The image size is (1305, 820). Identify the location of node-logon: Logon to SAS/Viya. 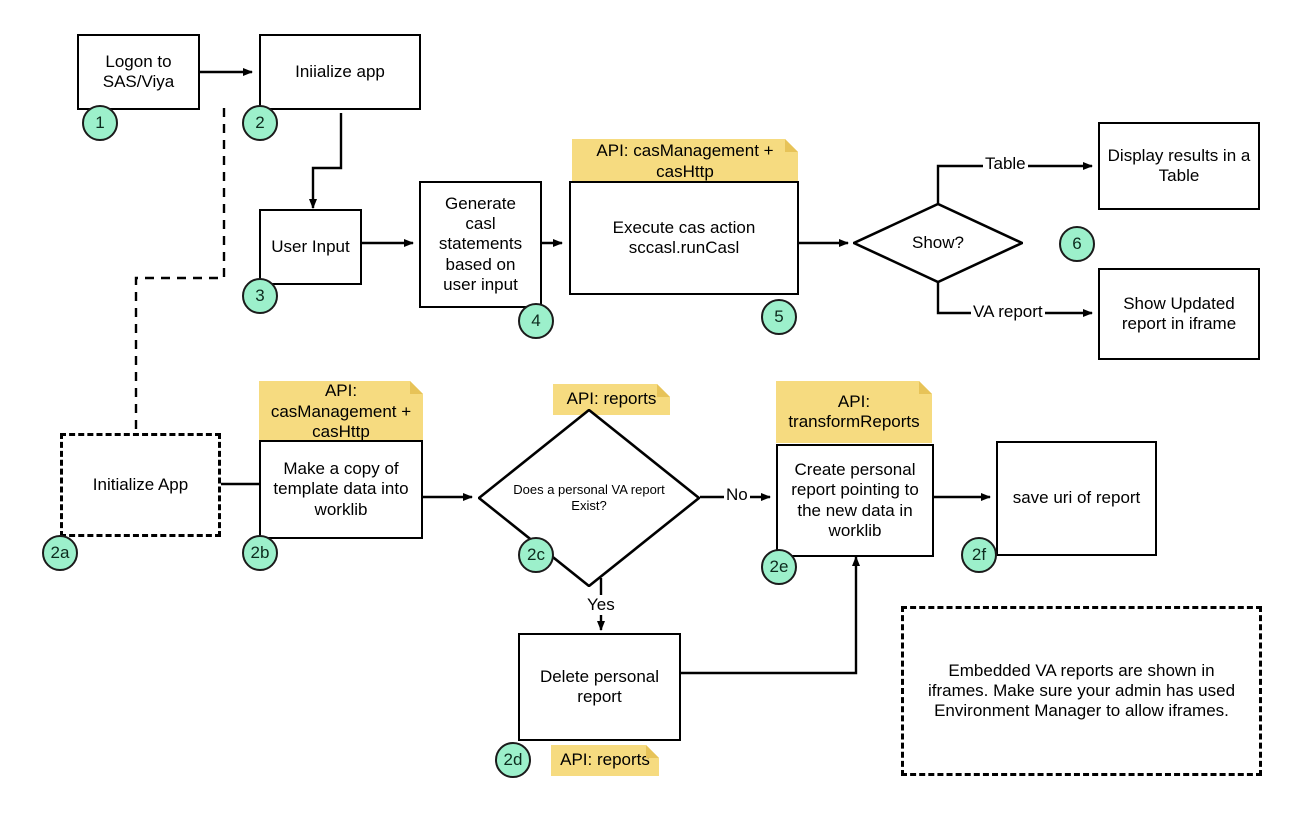
(138, 72).